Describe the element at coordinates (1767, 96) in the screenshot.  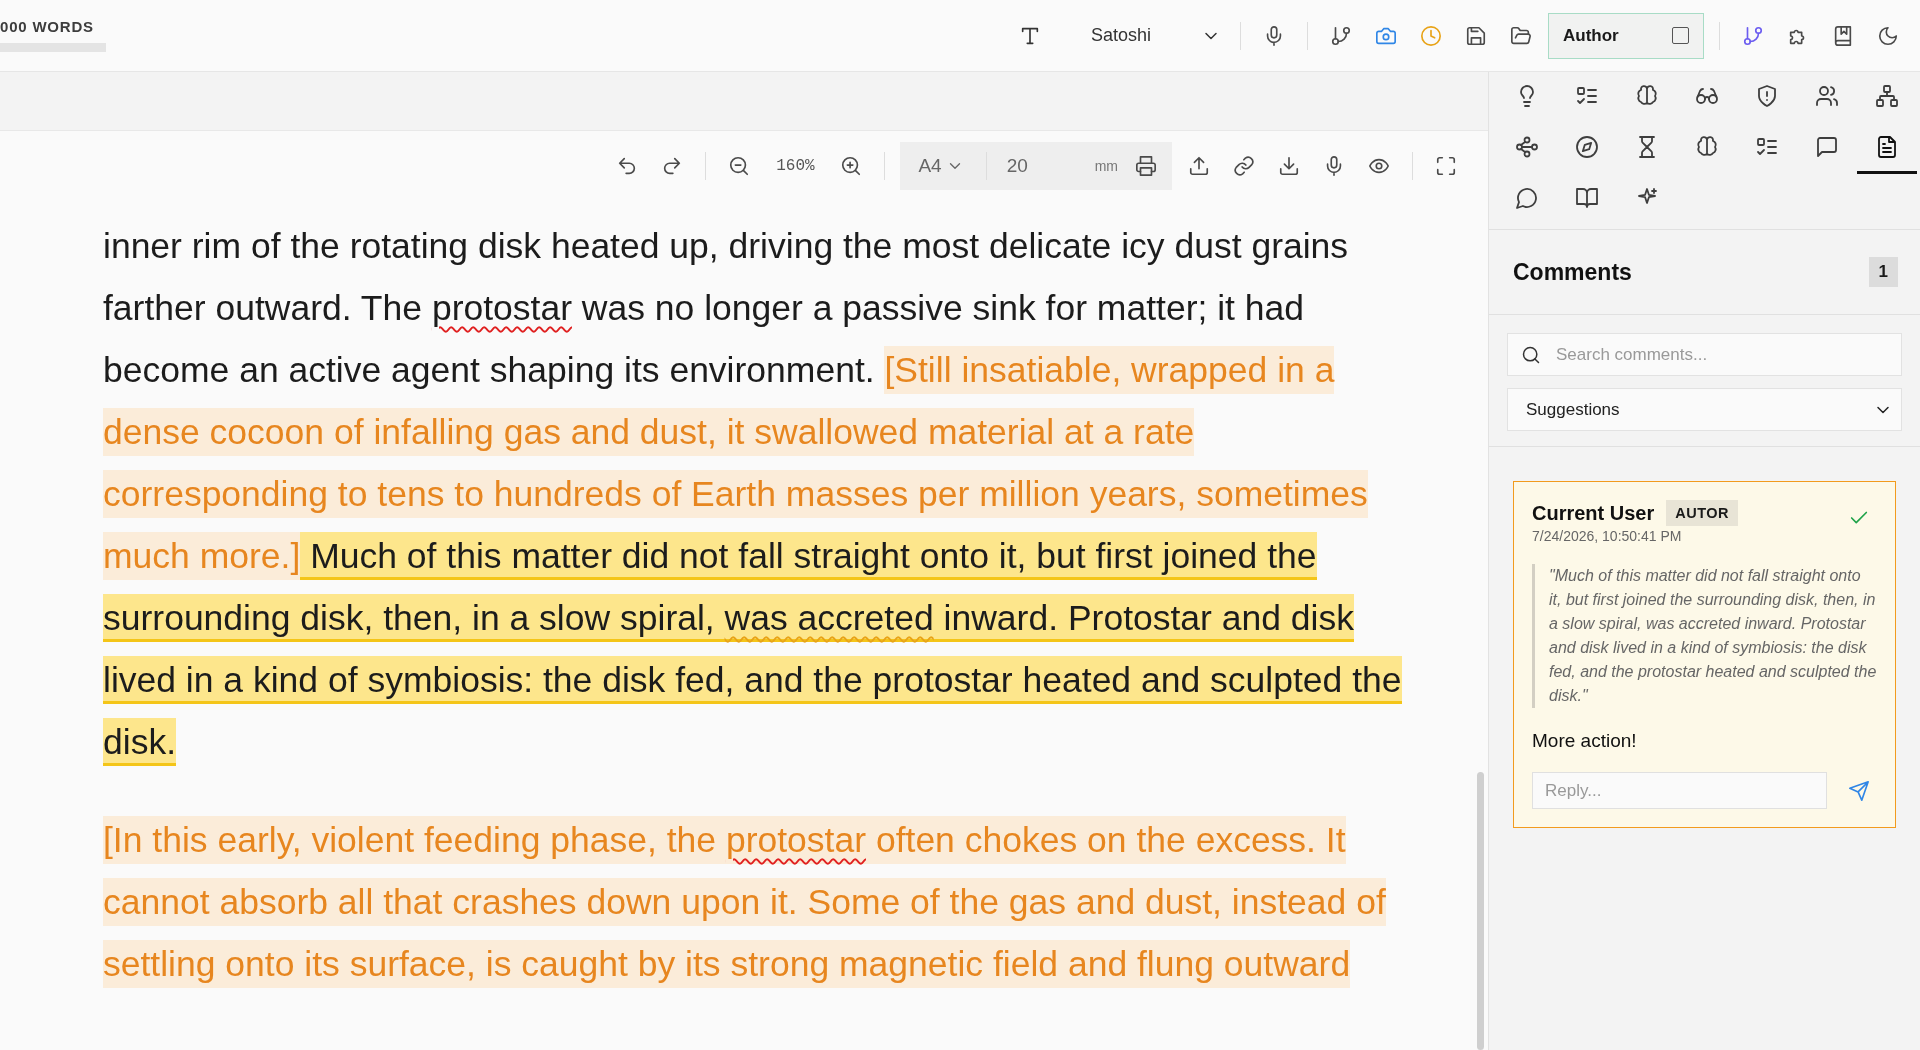
I see `shield-alert-icon` at that location.